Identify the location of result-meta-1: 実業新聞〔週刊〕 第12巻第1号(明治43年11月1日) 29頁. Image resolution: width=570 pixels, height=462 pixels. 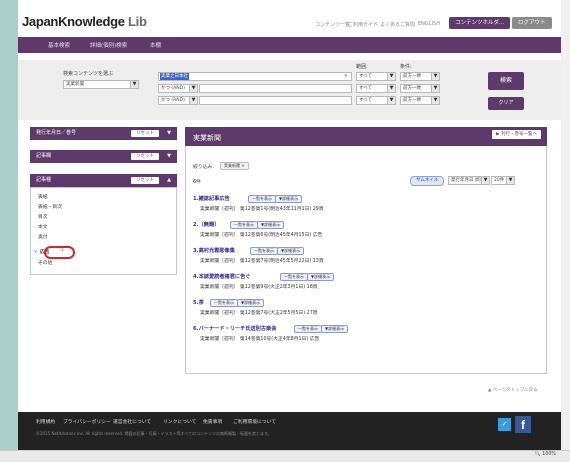
(262, 209).